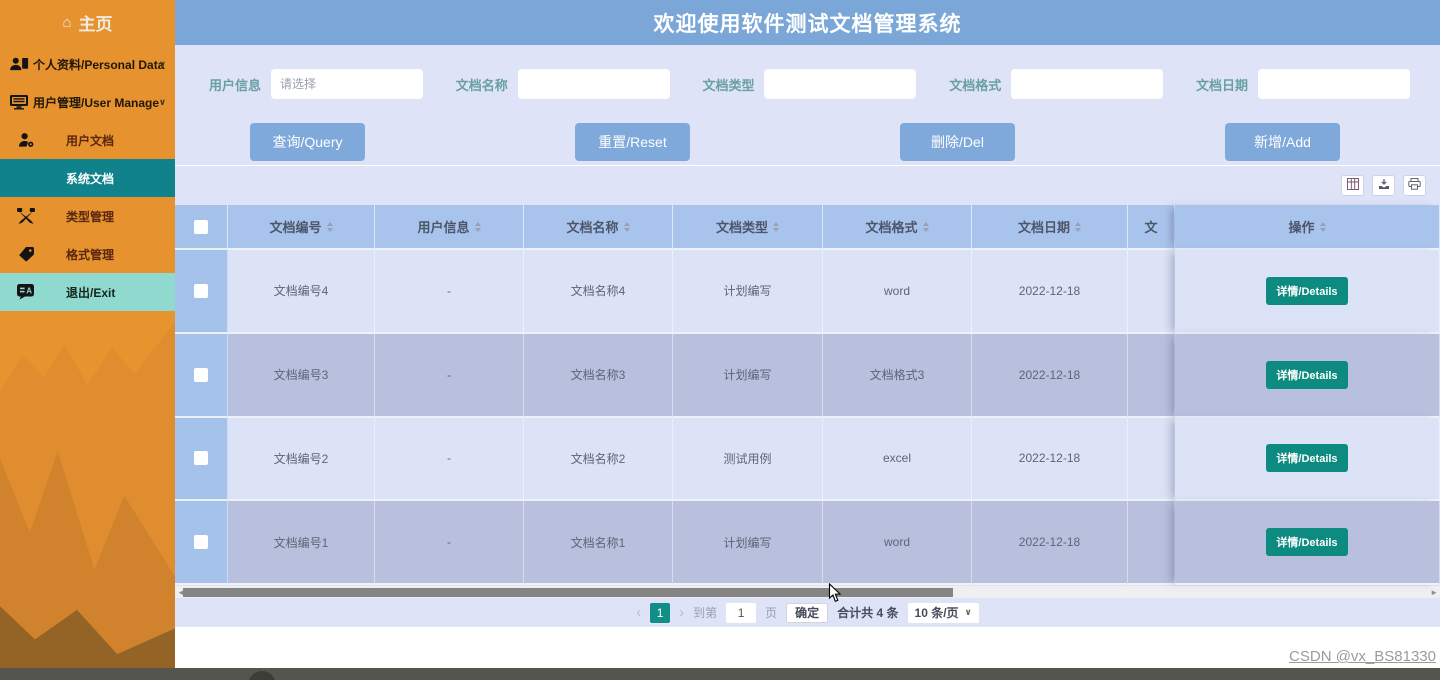  Describe the element at coordinates (235, 85) in the screenshot. I see `filter-label: 用户信息` at that location.